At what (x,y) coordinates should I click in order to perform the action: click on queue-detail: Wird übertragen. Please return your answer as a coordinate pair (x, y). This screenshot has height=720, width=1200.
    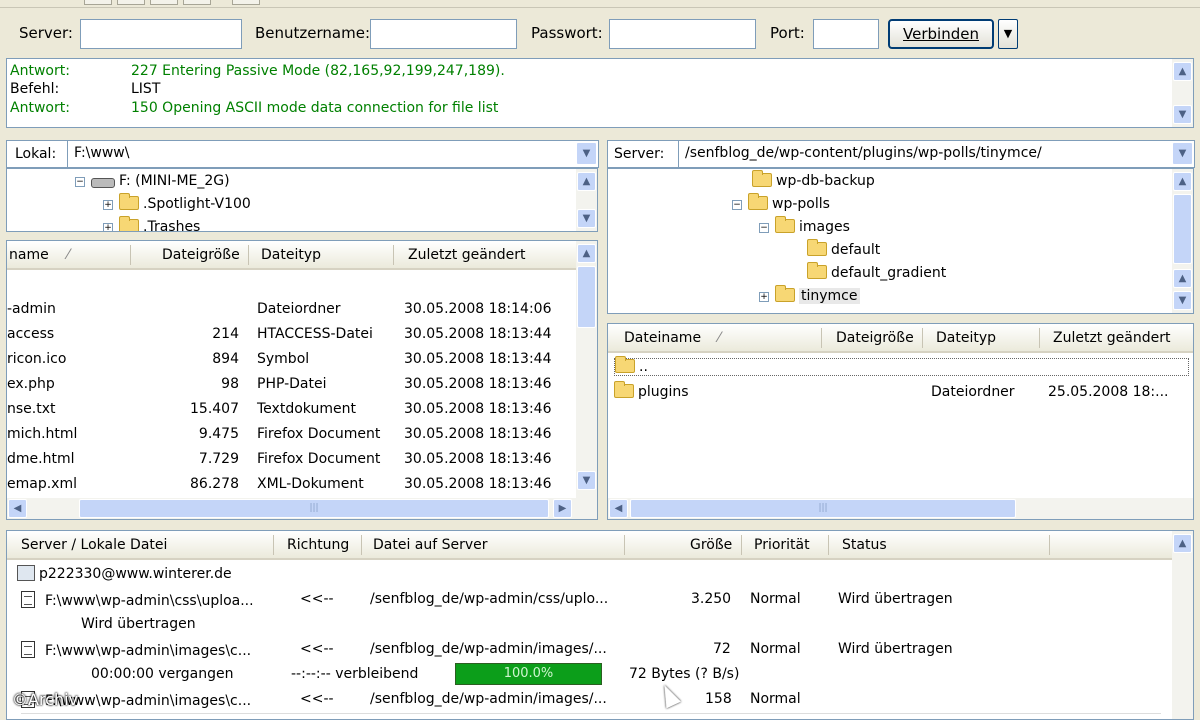
    Looking at the image, I should click on (138, 624).